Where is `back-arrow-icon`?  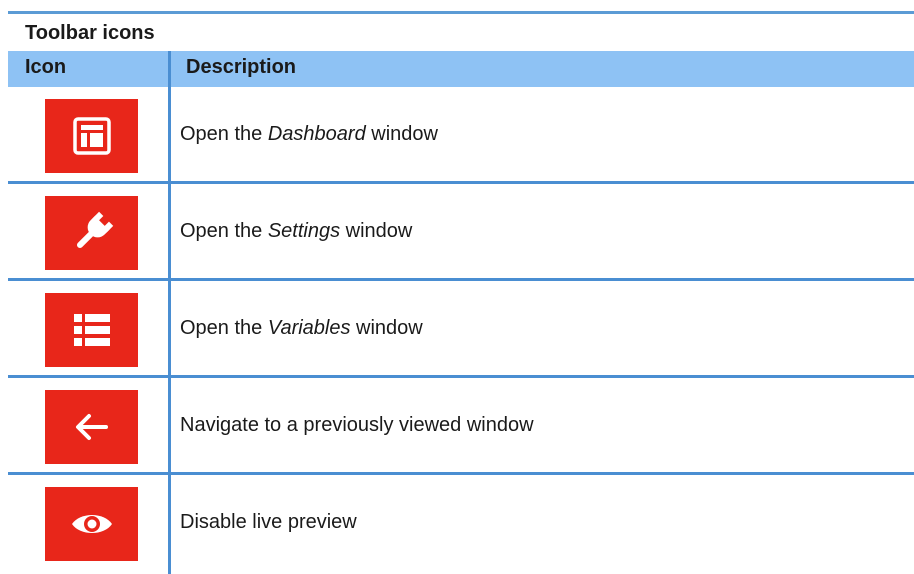
back-arrow-icon is located at coordinates (91, 427).